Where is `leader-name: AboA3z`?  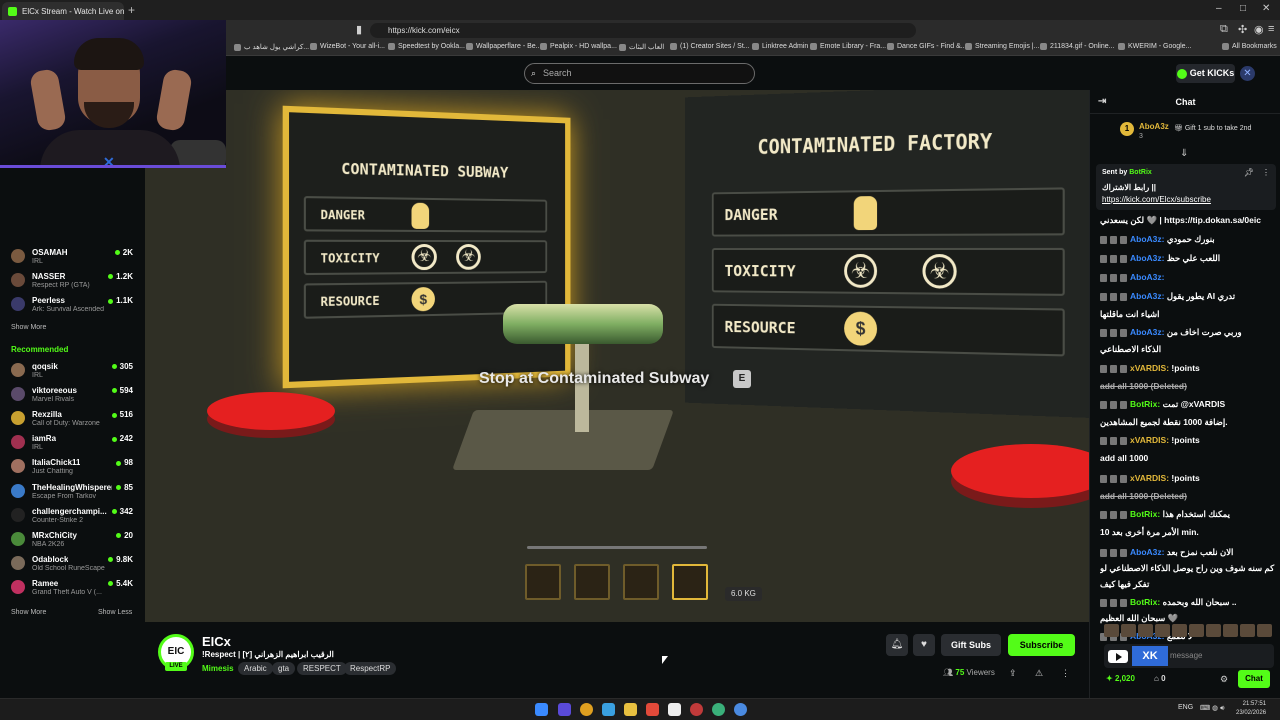
leader-name: AboA3z is located at coordinates (1154, 126).